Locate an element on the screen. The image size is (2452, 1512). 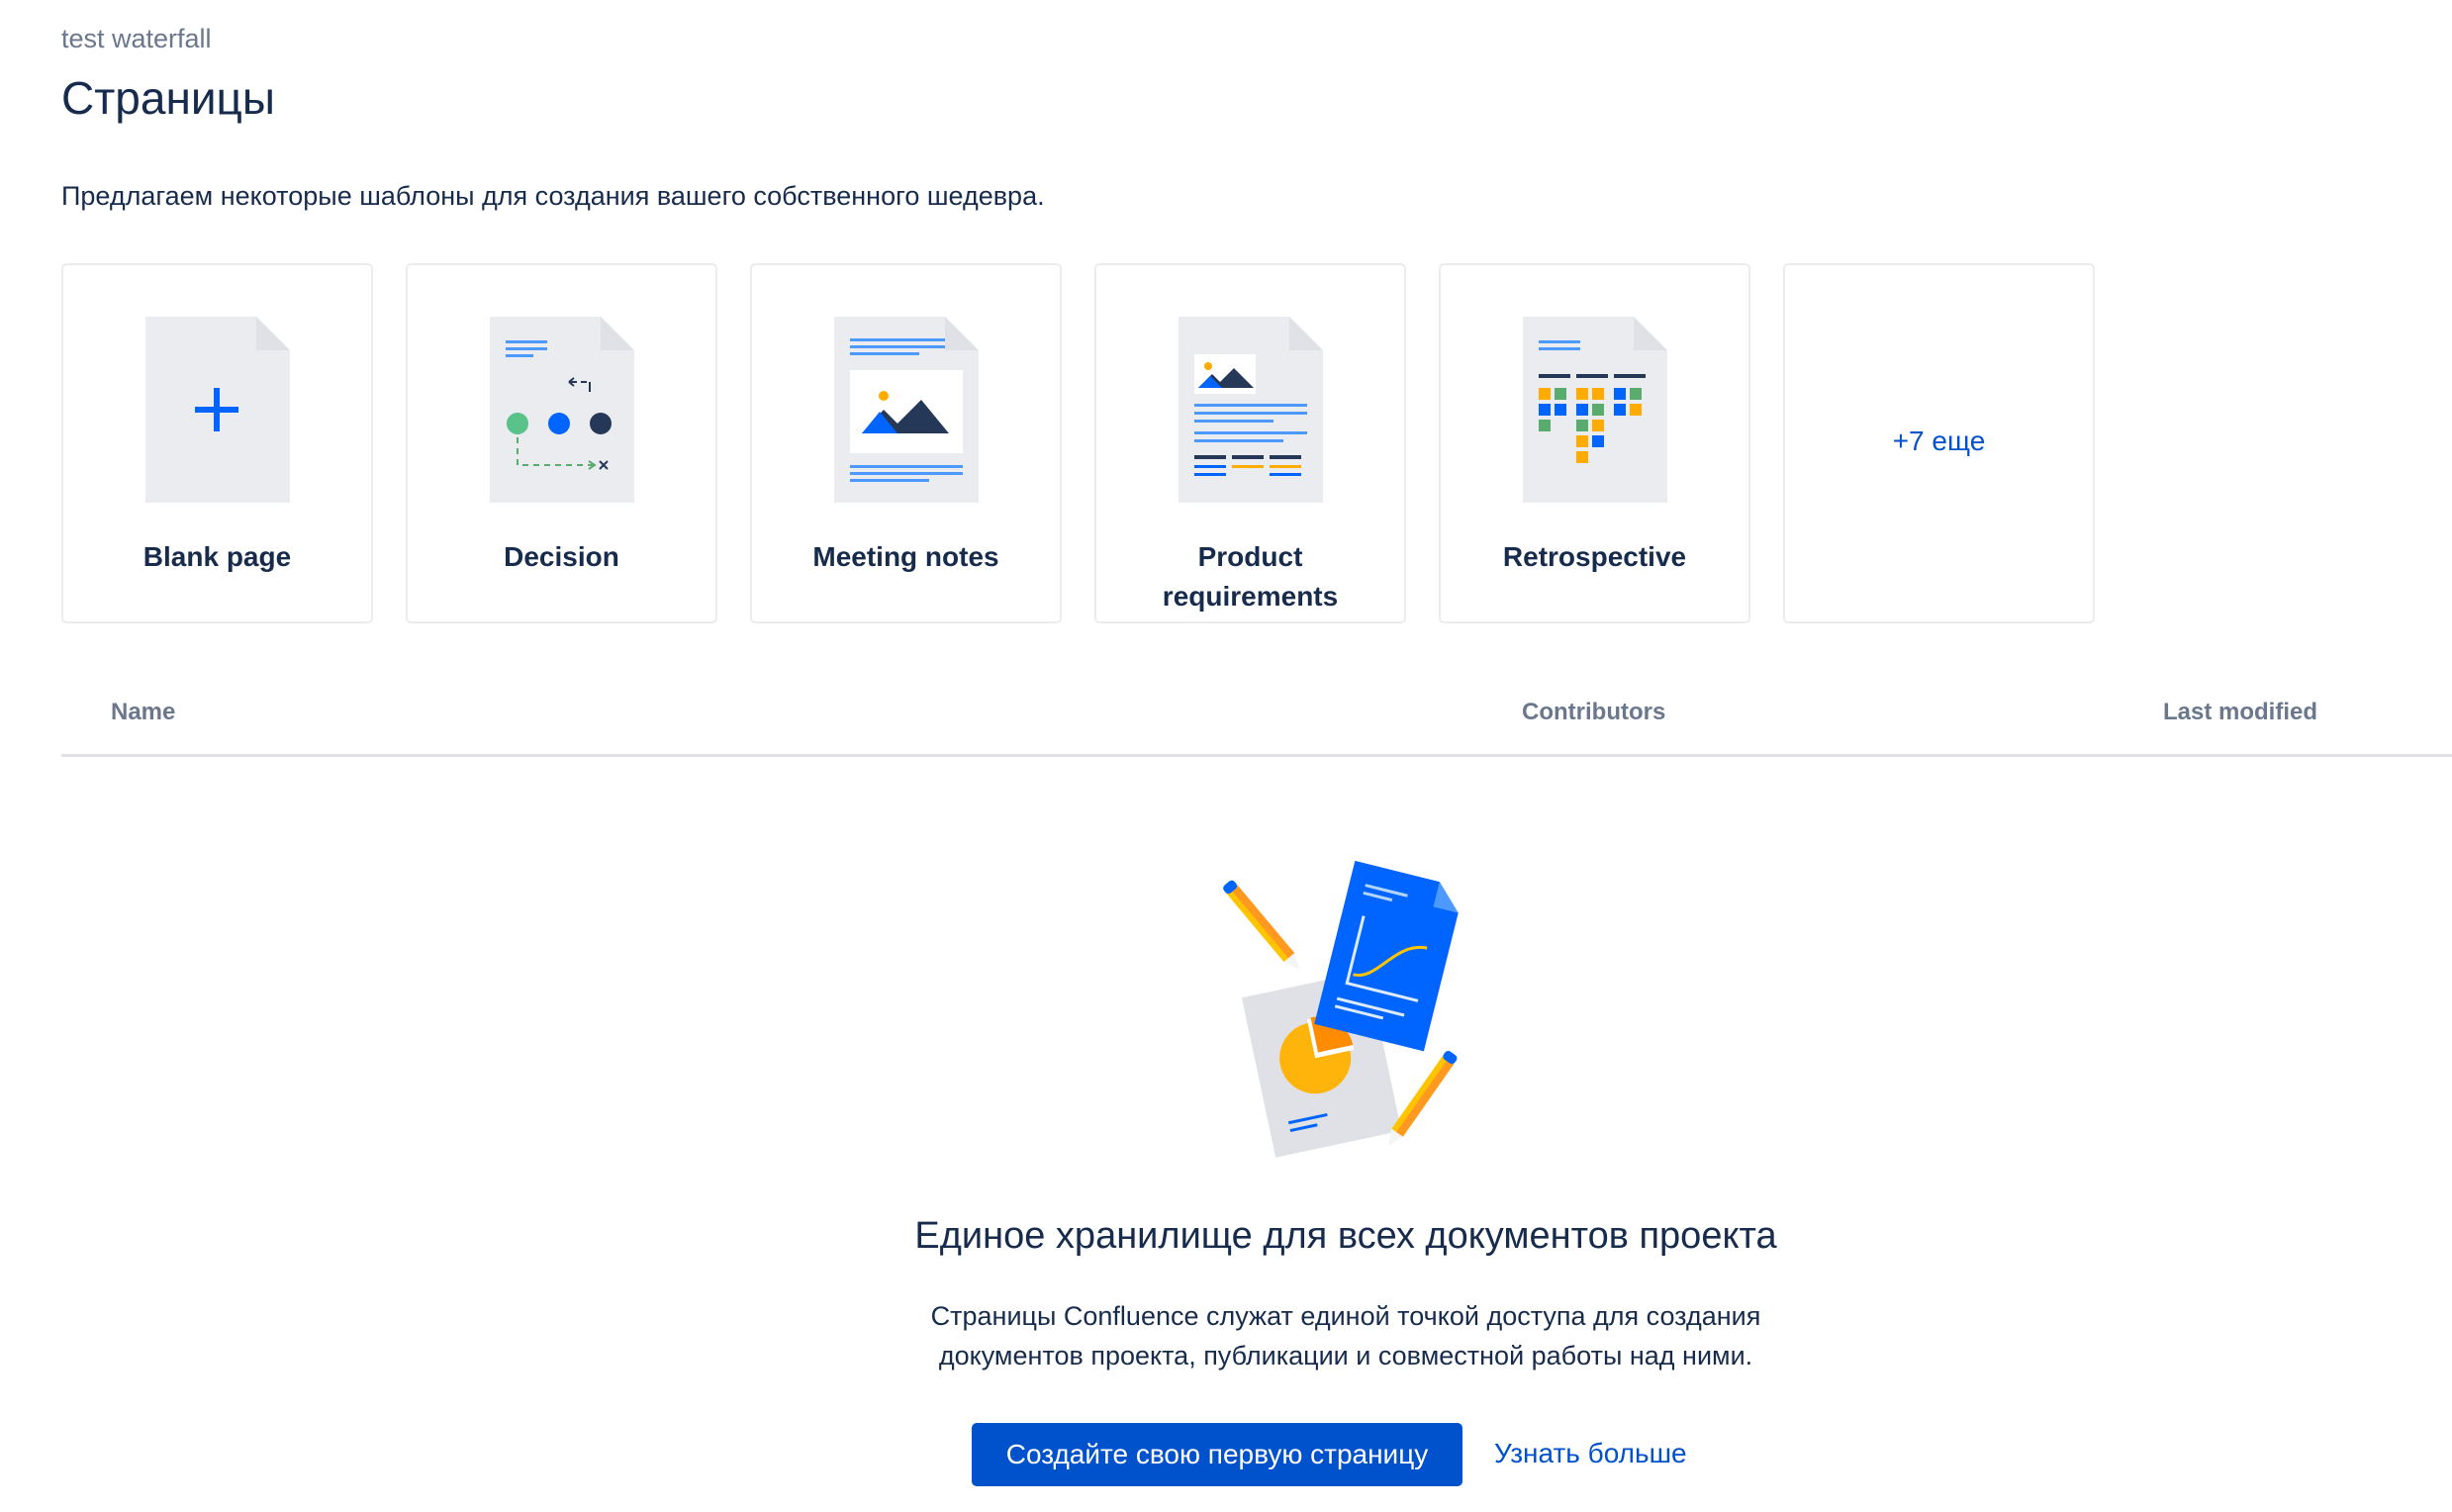
template-label: Meeting notes is located at coordinates (905, 556).